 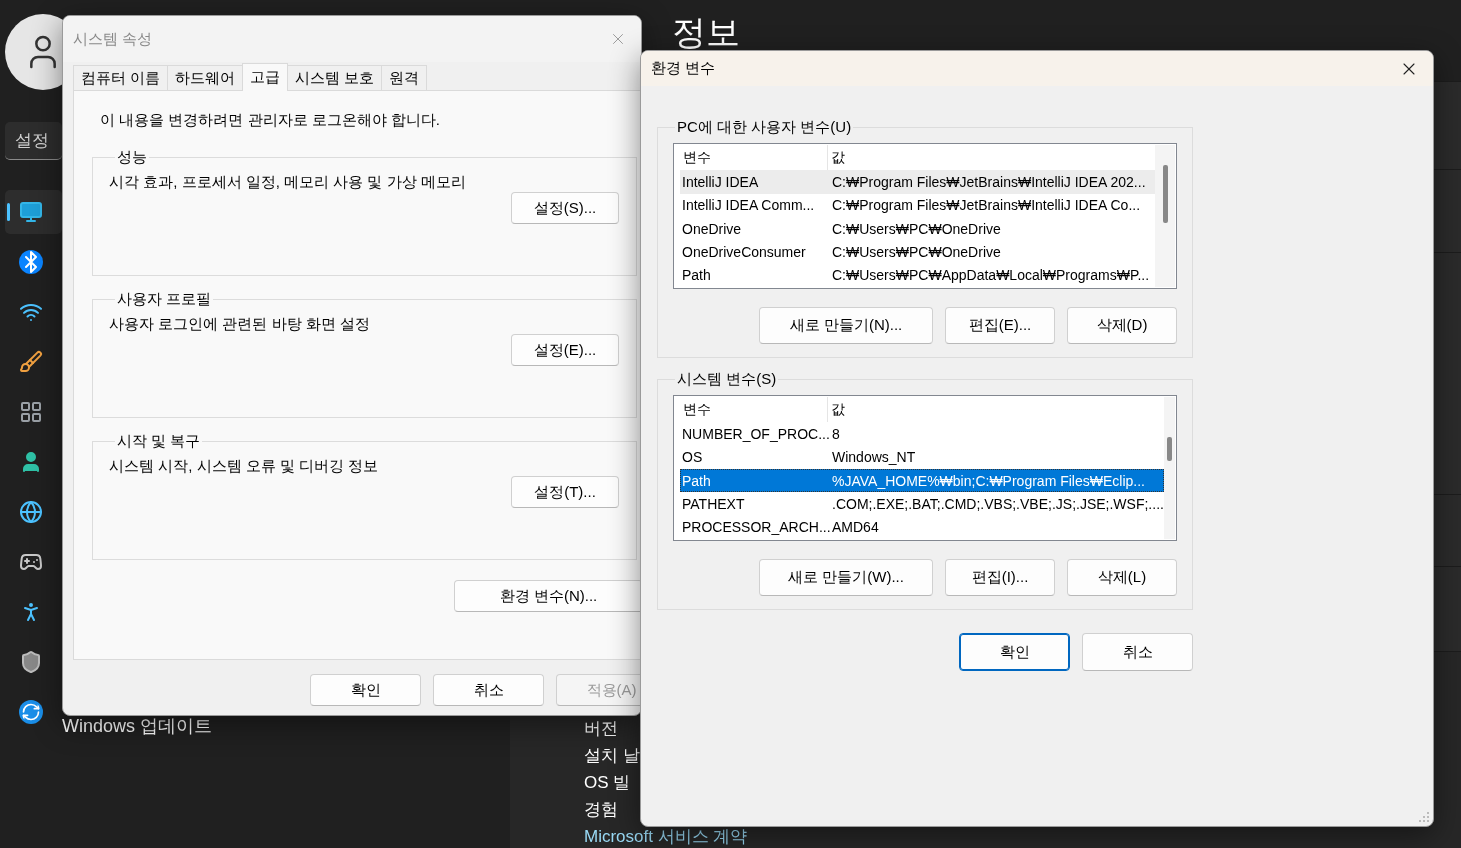 What do you see at coordinates (706, 32) in the screenshot?
I see `page-heading: 정보` at bounding box center [706, 32].